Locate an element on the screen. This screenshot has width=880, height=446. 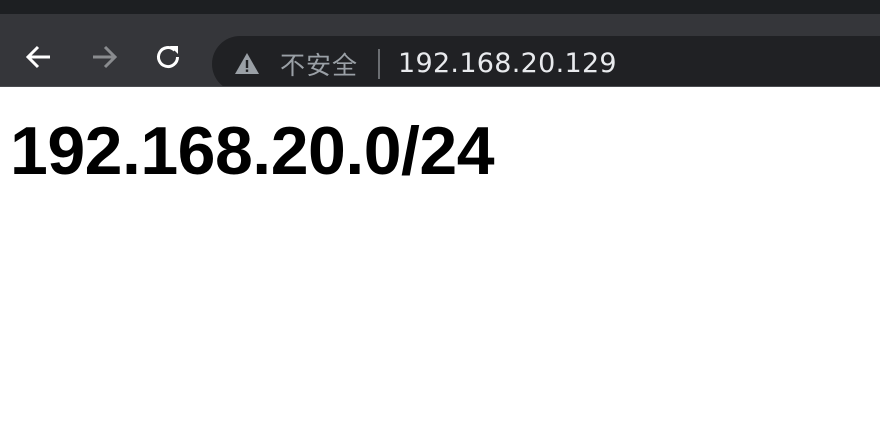
back-button is located at coordinates (39, 57).